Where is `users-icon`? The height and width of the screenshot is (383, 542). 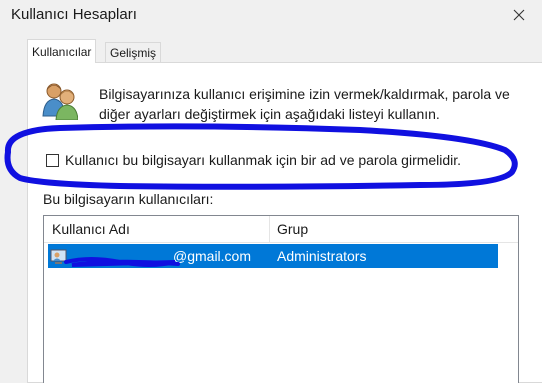 users-icon is located at coordinates (60, 101).